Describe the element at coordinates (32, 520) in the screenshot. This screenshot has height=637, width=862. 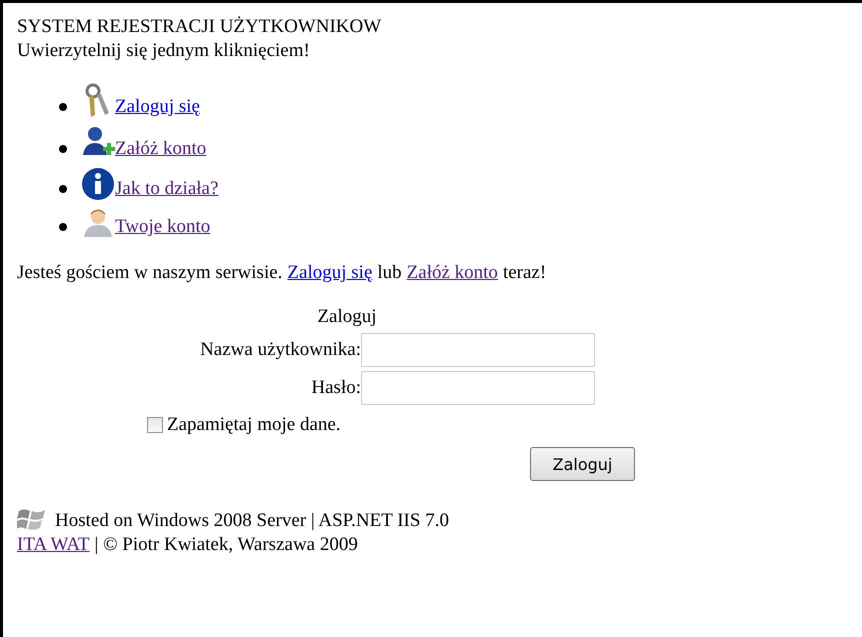
I see `windows-flag-icon` at that location.